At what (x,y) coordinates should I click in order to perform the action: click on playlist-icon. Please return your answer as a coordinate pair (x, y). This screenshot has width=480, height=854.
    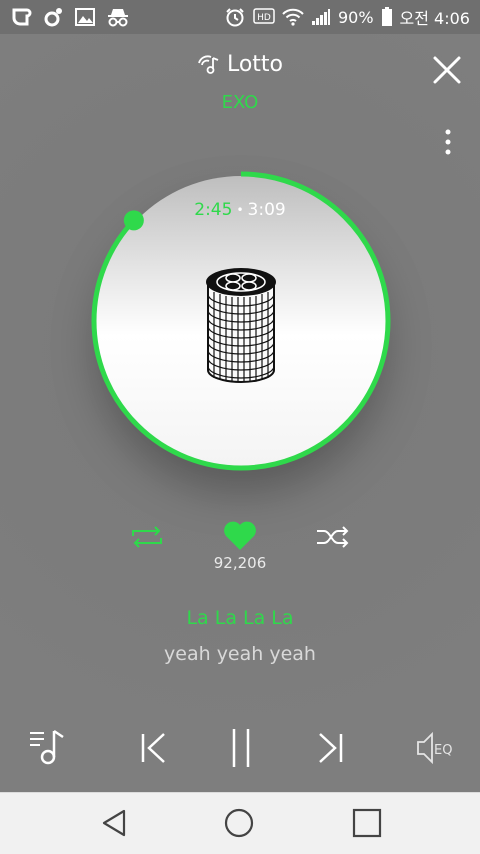
    Looking at the image, I should click on (47, 747).